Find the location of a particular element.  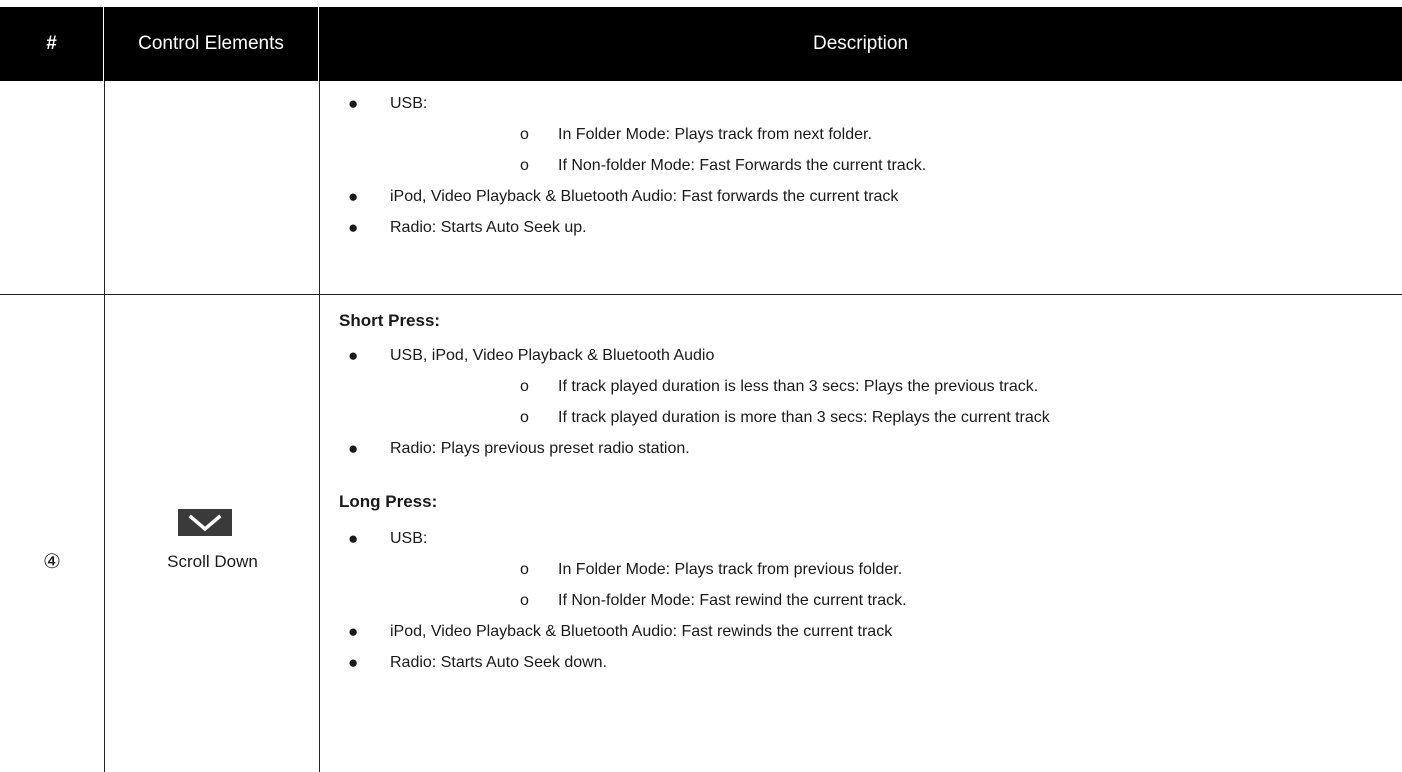

row-number-cell: ④ is located at coordinates (52, 533).